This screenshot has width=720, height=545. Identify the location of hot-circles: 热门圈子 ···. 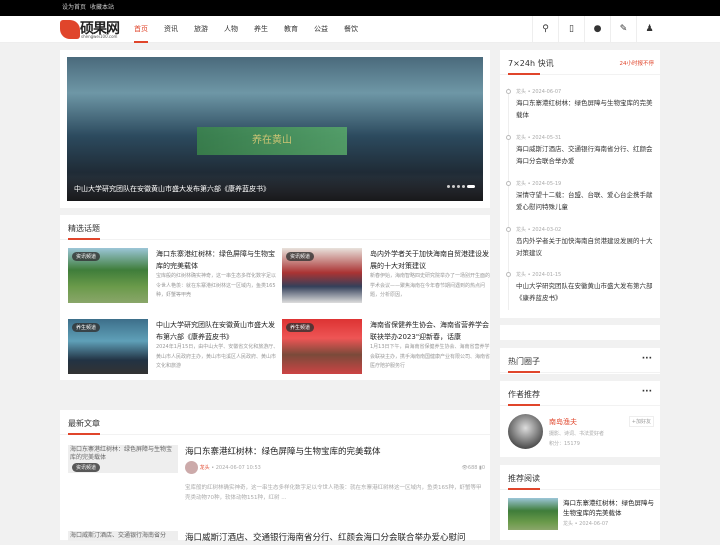
(580, 361).